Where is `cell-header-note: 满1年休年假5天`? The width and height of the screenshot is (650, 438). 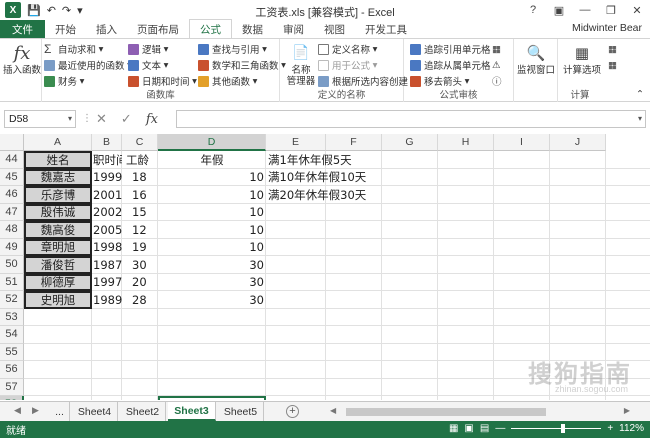 cell-header-note: 满1年休年假5天 is located at coordinates (324, 160).